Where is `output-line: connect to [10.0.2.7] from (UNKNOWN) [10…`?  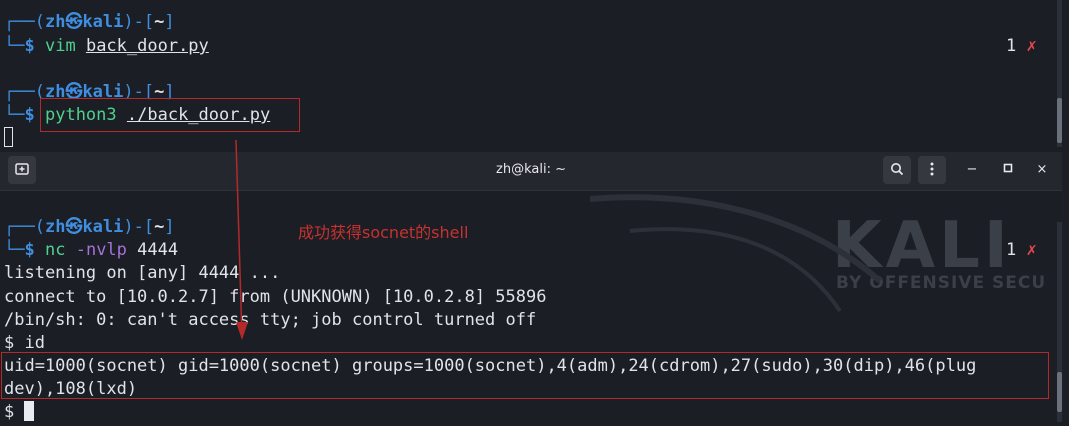
output-line: connect to [10.0.2.7] from (UNKNOWN) [10… is located at coordinates (275, 297).